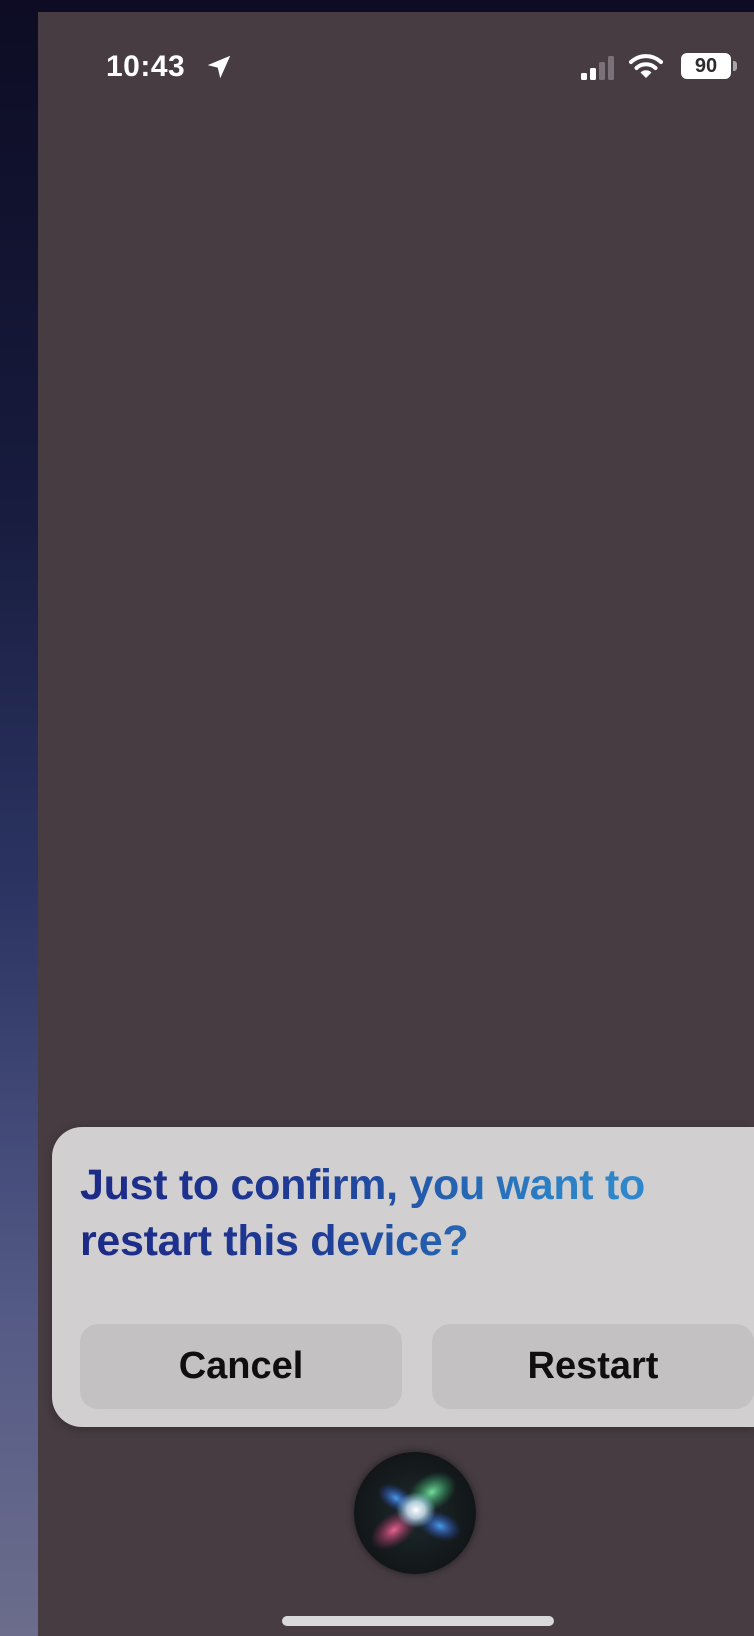 The width and height of the screenshot is (754, 1636). I want to click on siri-orb-icon, so click(415, 1513).